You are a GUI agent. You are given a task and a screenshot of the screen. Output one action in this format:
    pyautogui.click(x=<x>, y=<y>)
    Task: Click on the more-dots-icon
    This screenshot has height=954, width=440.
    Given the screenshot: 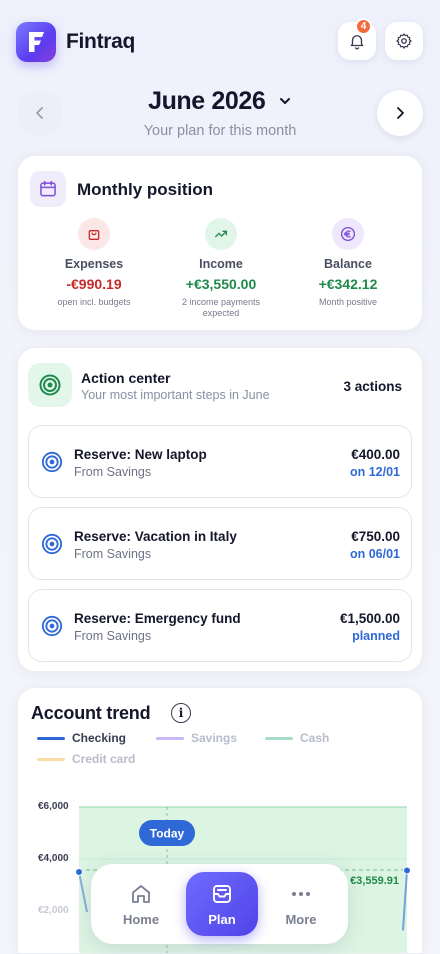 What is the action you would take?
    pyautogui.click(x=301, y=893)
    